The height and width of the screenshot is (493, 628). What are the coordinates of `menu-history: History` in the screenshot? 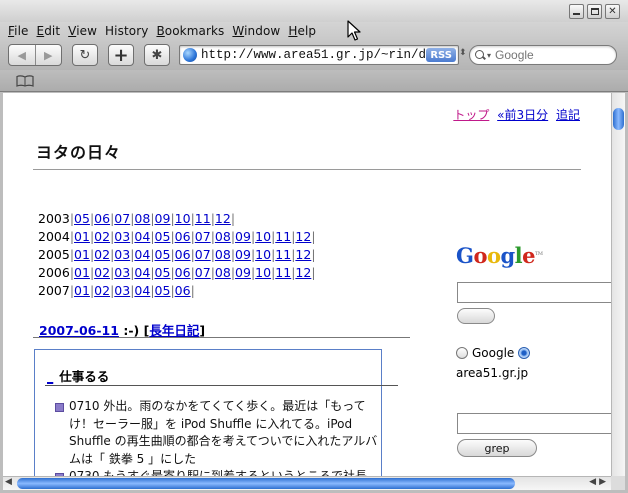 It's located at (122, 31).